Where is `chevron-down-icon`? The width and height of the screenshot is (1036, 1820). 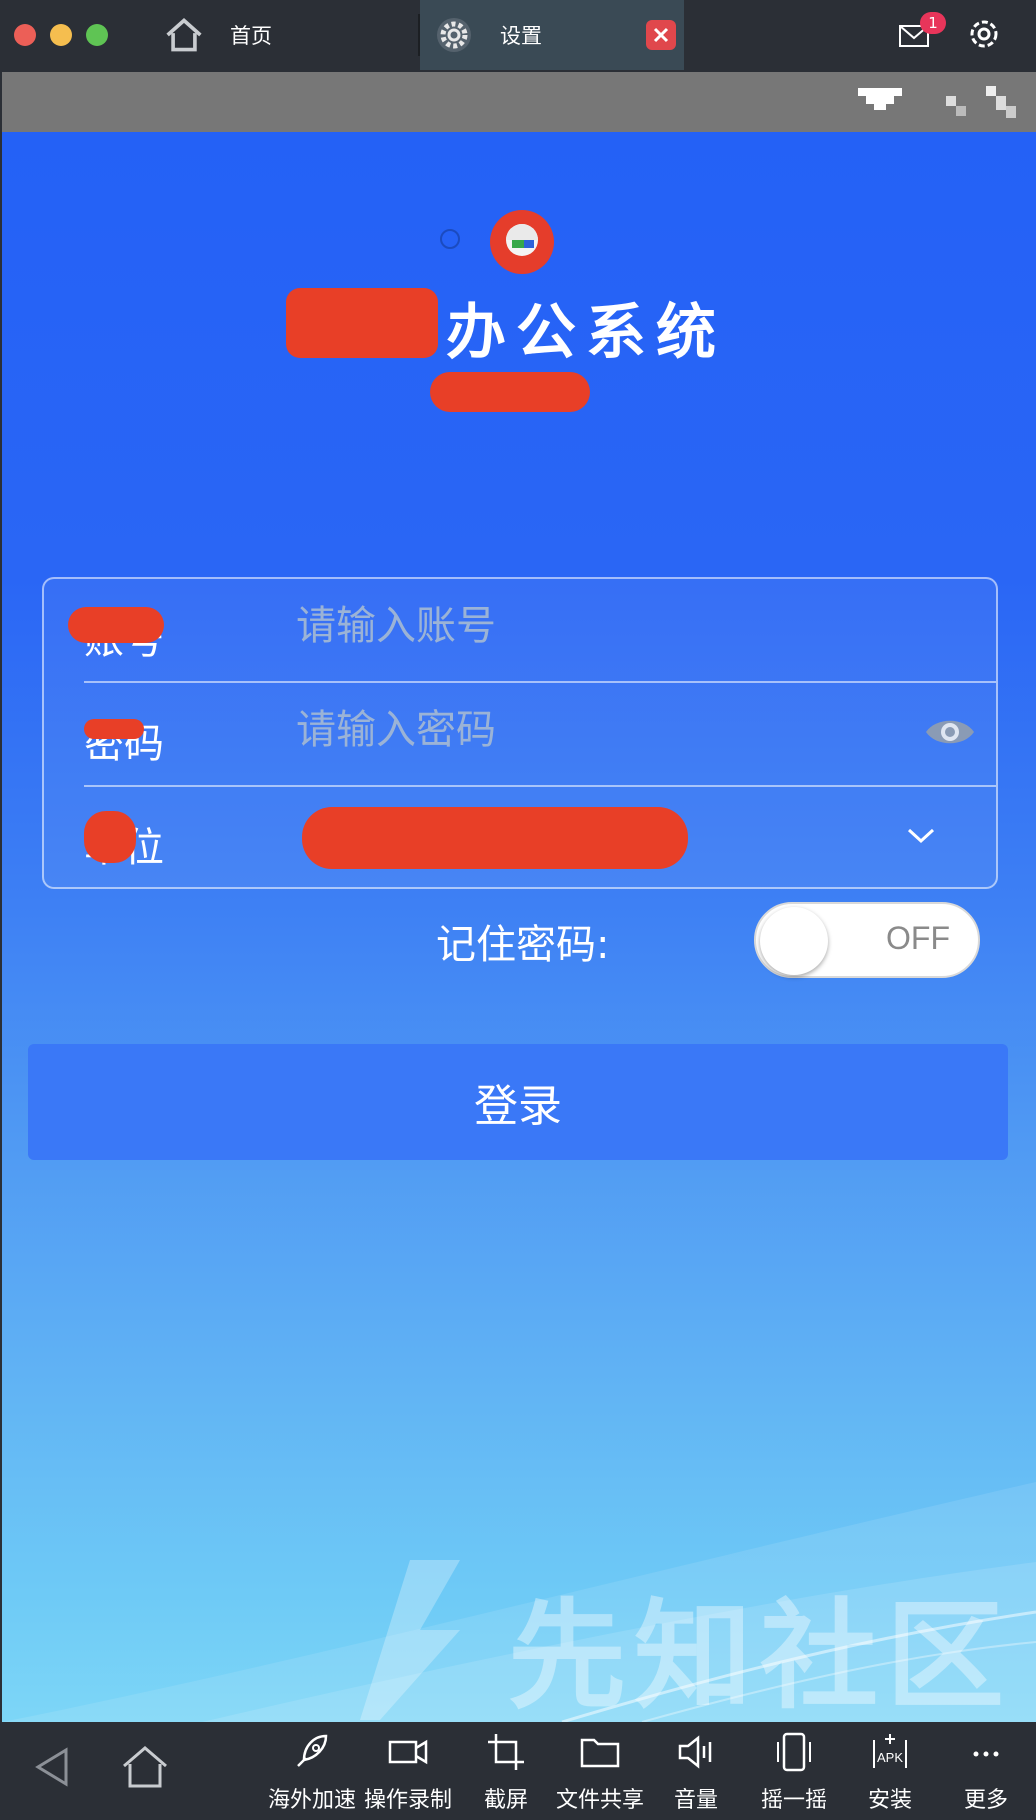 chevron-down-icon is located at coordinates (921, 835).